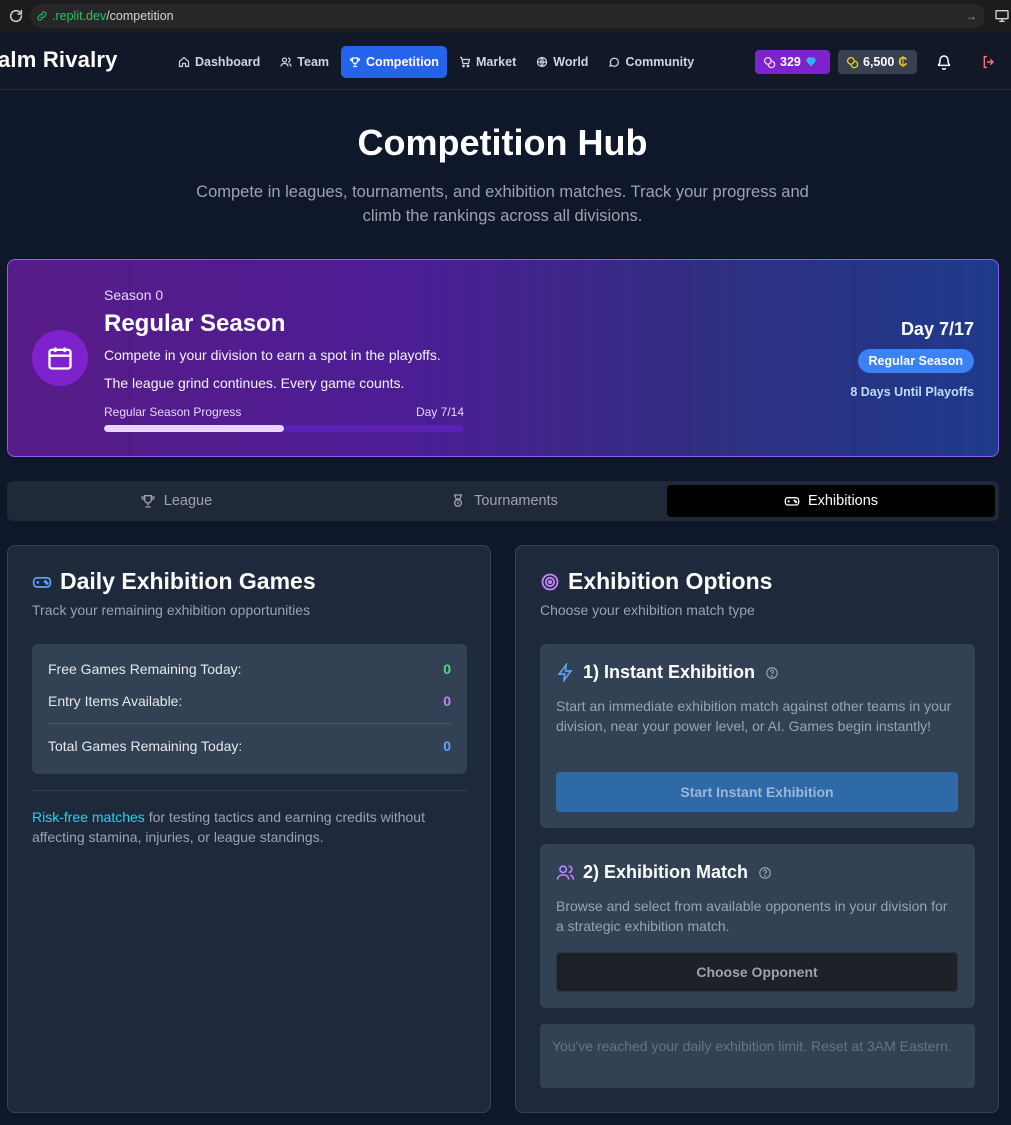 The width and height of the screenshot is (1011, 1125). What do you see at coordinates (944, 62) in the screenshot?
I see `bell-icon` at bounding box center [944, 62].